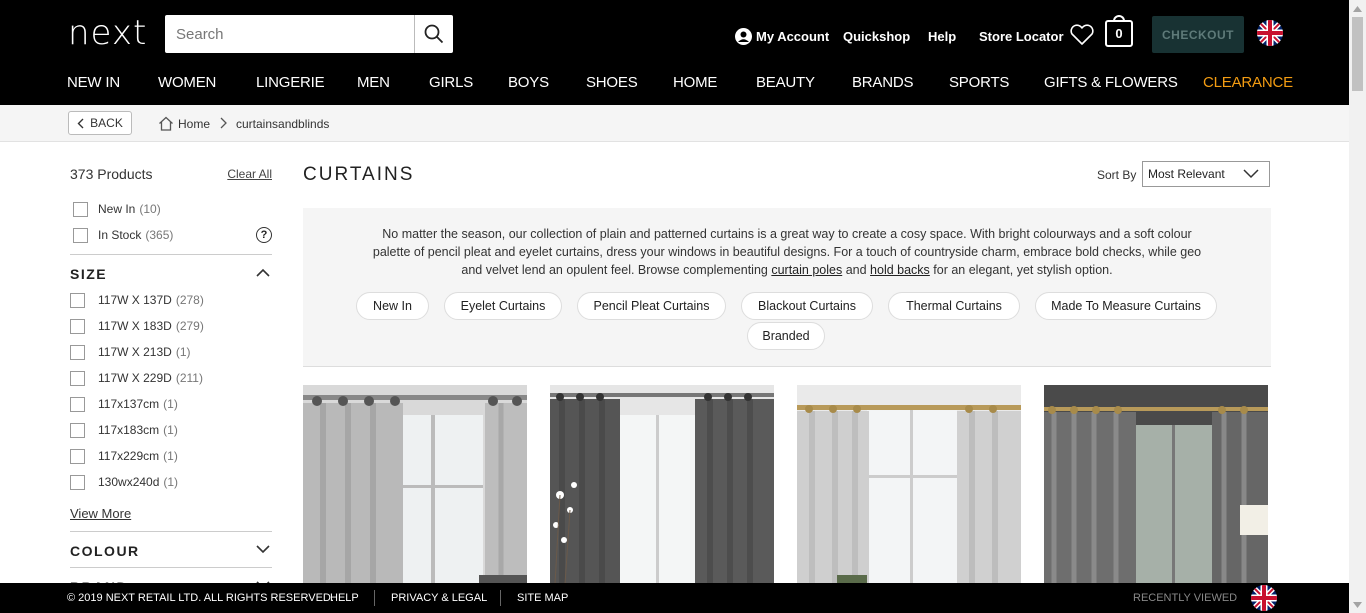 This screenshot has width=1366, height=613. What do you see at coordinates (743, 36) in the screenshot?
I see `account-icon` at bounding box center [743, 36].